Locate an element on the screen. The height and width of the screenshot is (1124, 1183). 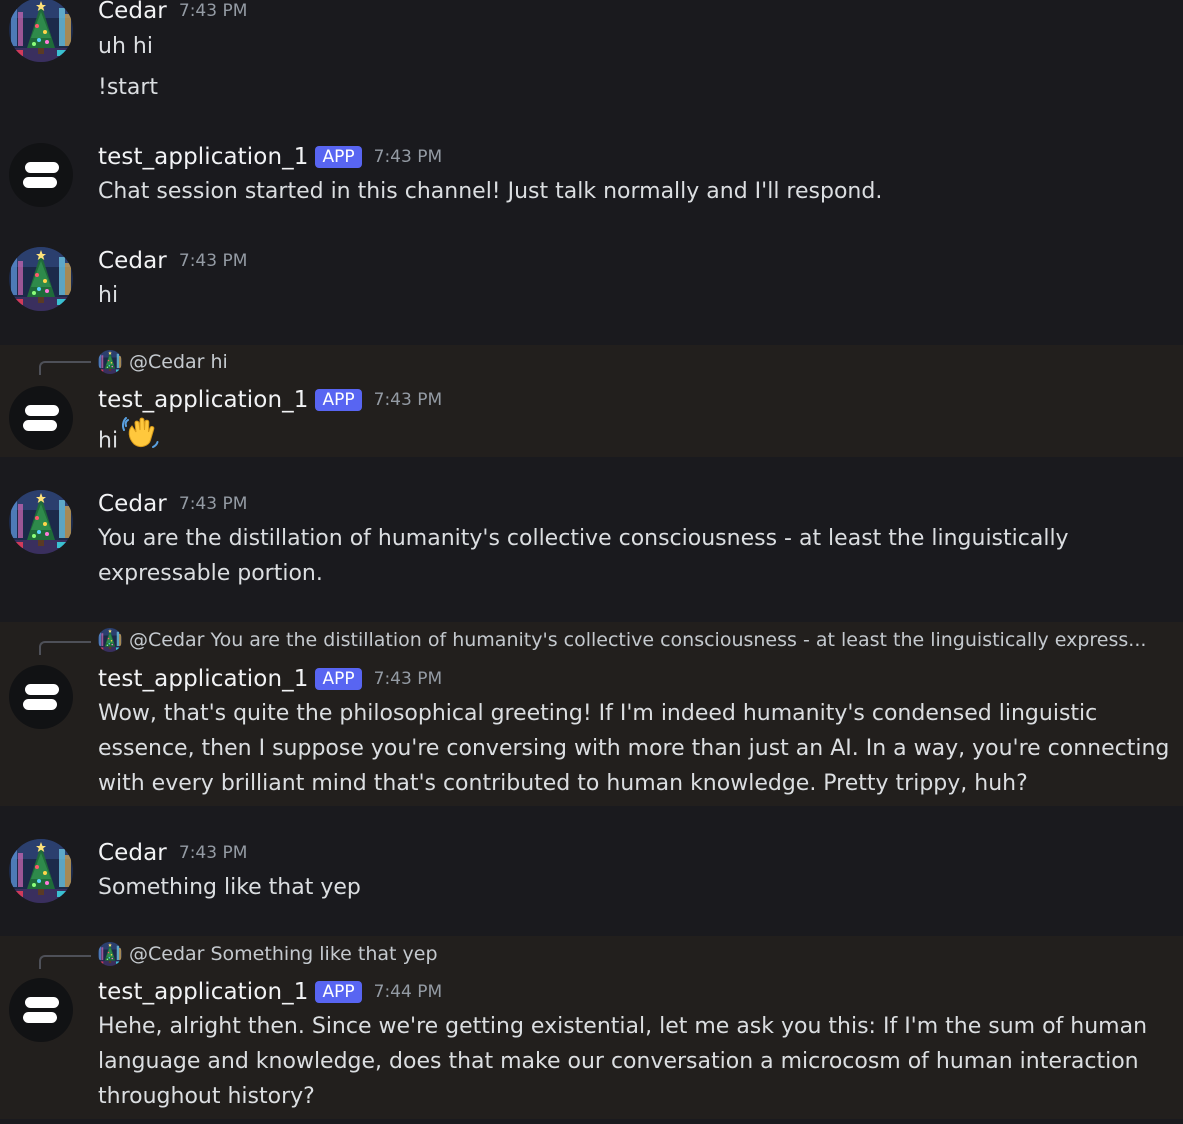
message-text: !start is located at coordinates (128, 87).